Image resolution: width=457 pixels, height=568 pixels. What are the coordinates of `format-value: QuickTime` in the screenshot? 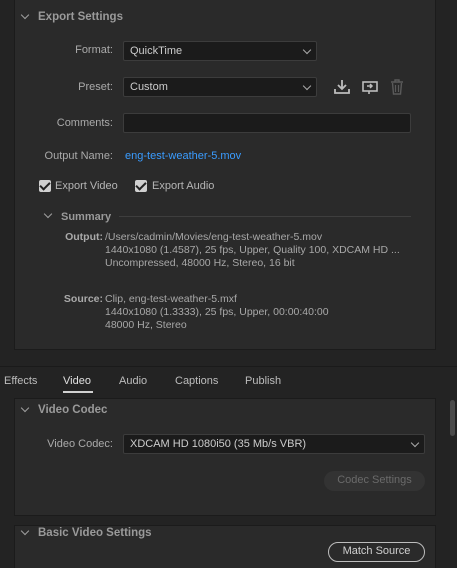 It's located at (156, 51).